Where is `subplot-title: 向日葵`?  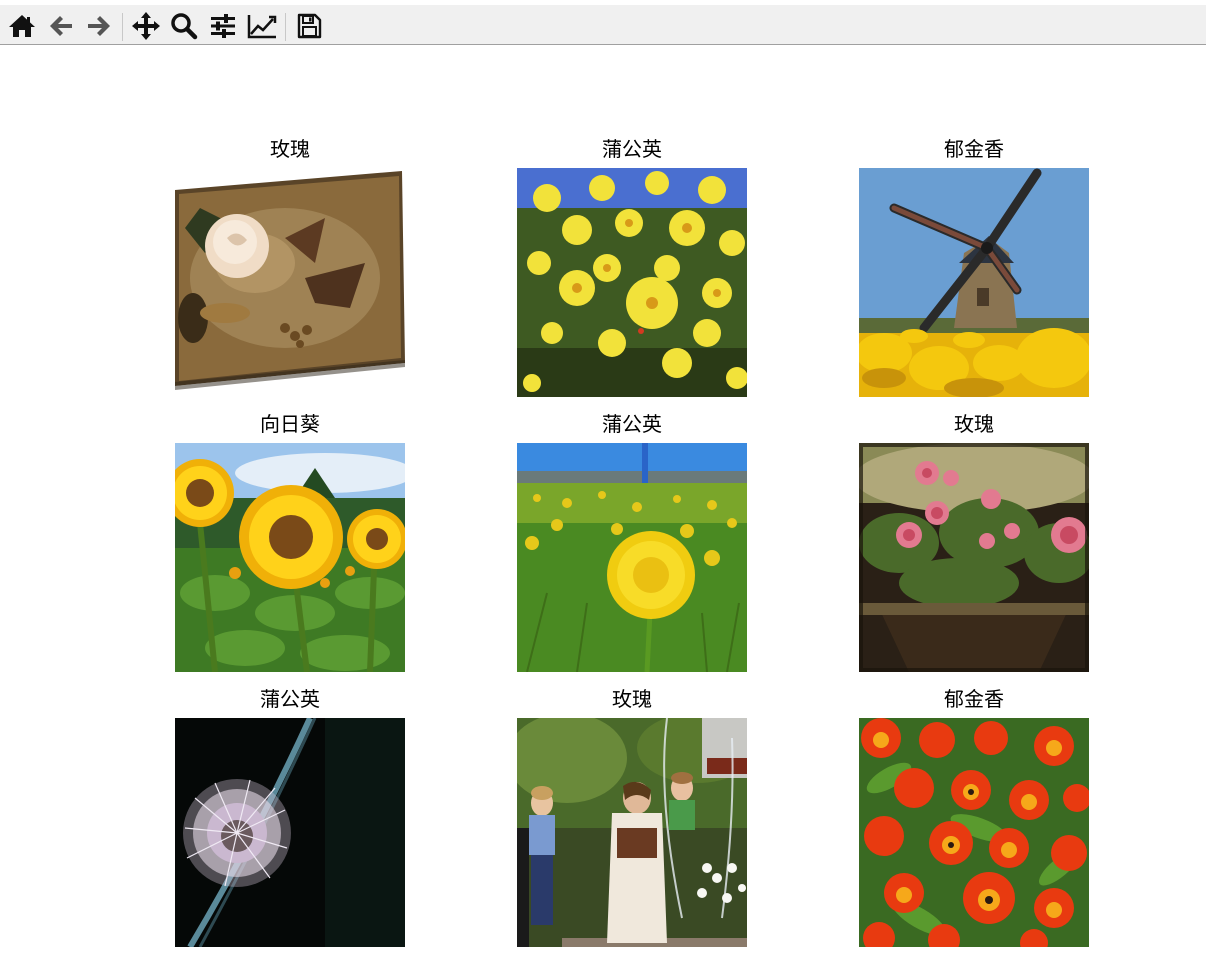
subplot-title: 向日葵 is located at coordinates (290, 424).